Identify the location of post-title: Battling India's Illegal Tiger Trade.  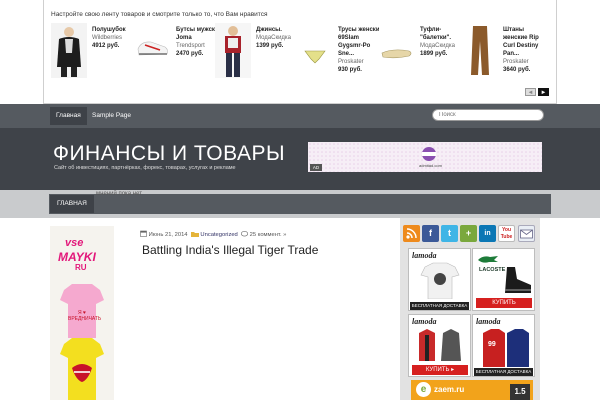
(230, 250).